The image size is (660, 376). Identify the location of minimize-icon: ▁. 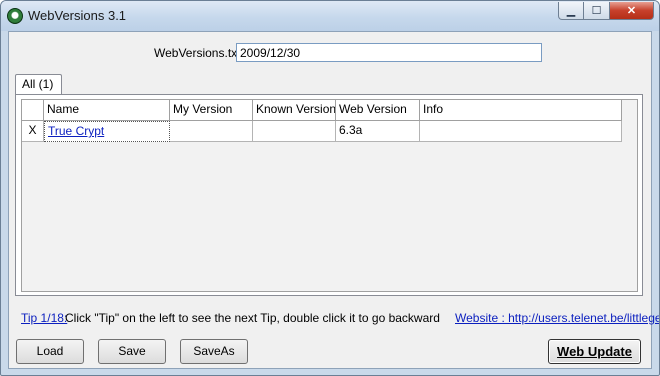
(571, 11).